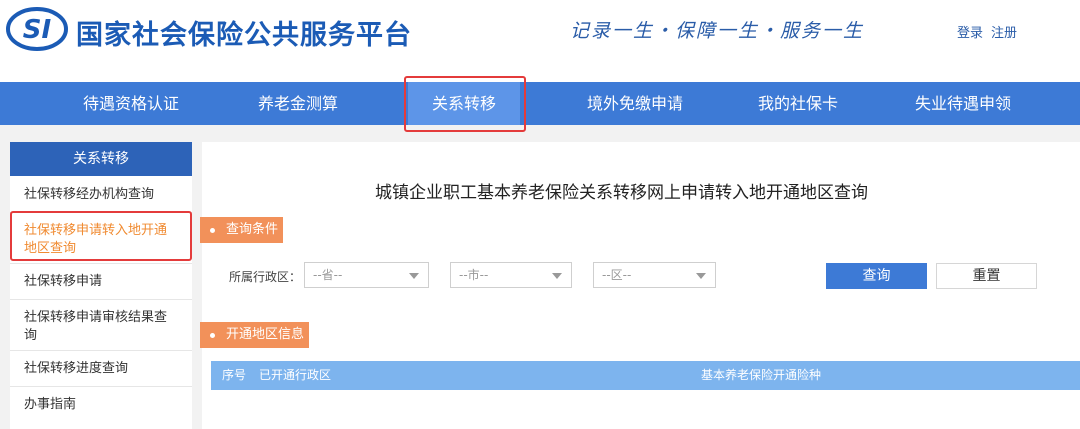 This screenshot has height=429, width=1080. Describe the element at coordinates (101, 327) in the screenshot. I see `sidebar-item-review-result: 社保转移申请审核结果查询` at that location.